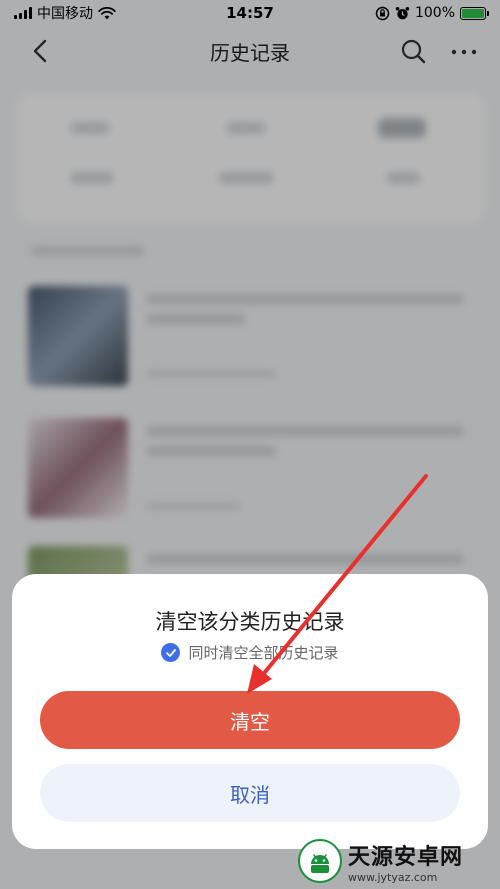 The image size is (500, 889). I want to click on site-watermark: 天源安卓网 www.jytyaz.com, so click(398, 861).